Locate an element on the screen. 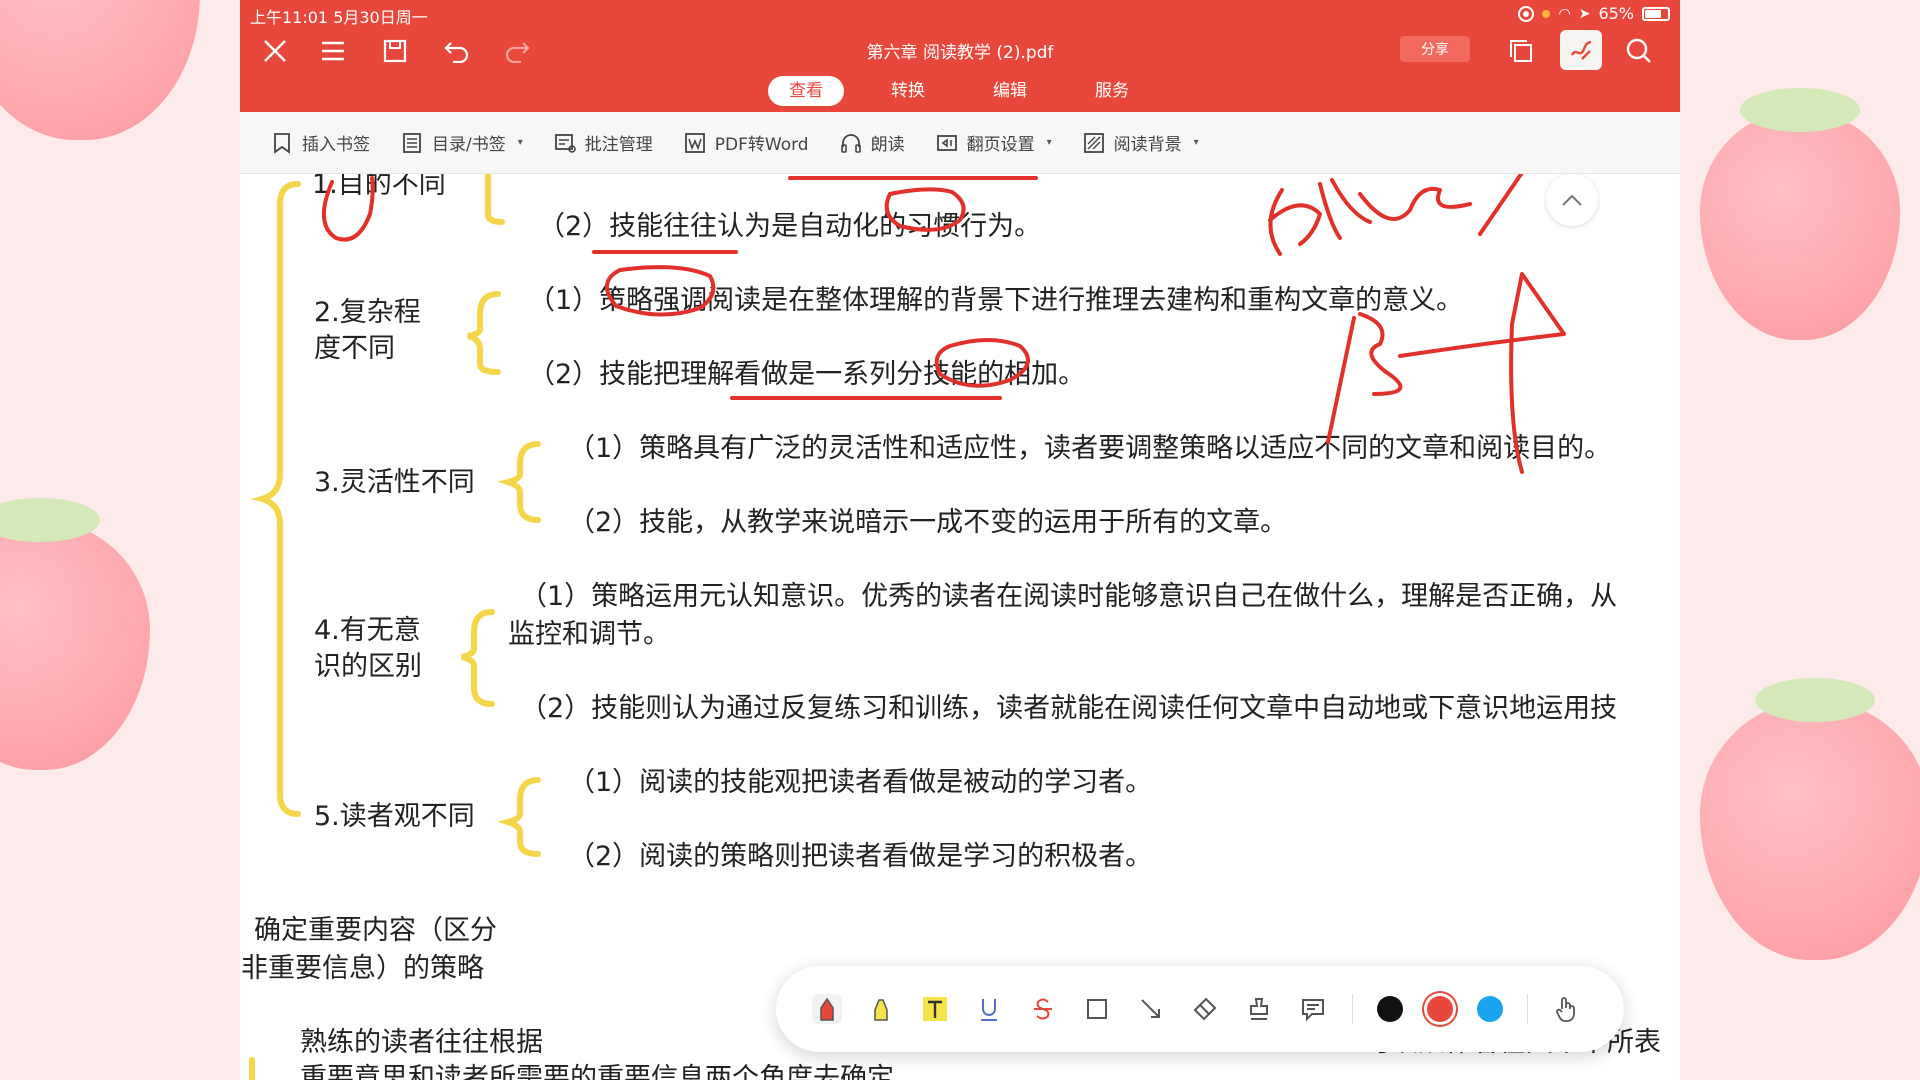 This screenshot has width=1920, height=1080. pen-mode-button is located at coordinates (1581, 50).